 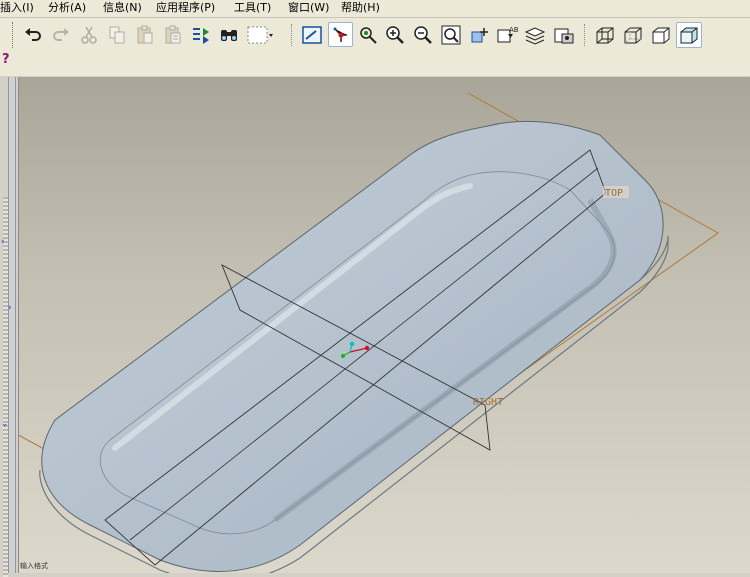 I want to click on right-datum-label: RIGHT, so click(x=488, y=402).